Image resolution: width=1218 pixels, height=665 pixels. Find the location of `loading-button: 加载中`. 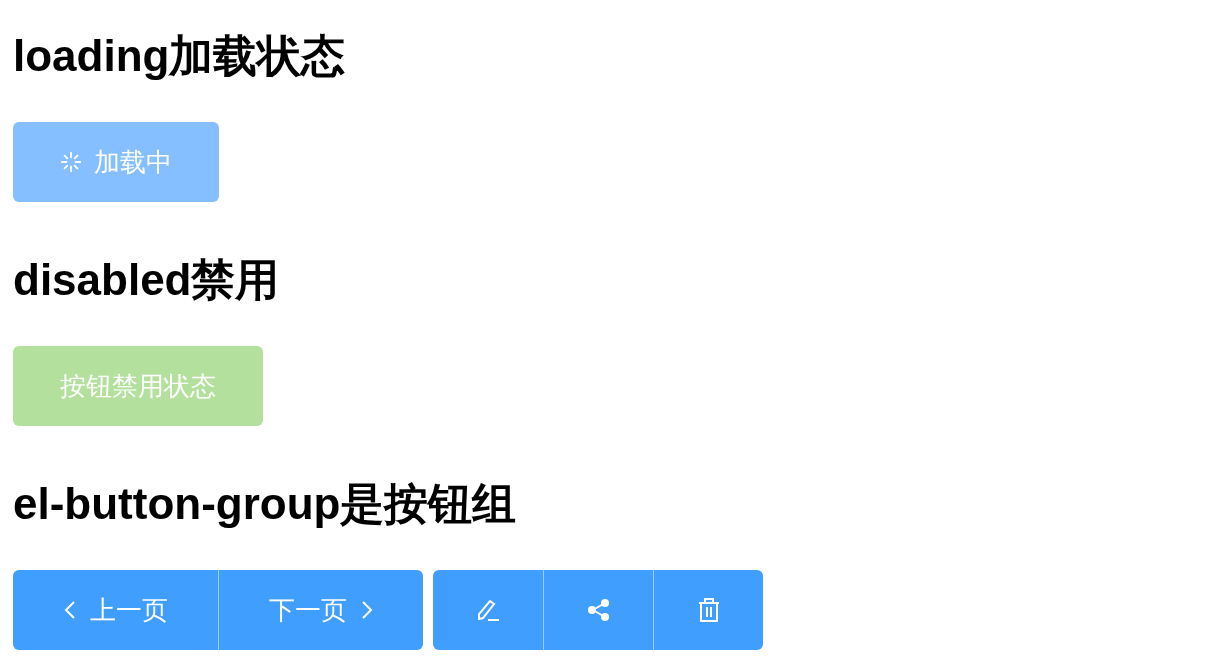

loading-button: 加载中 is located at coordinates (116, 162).